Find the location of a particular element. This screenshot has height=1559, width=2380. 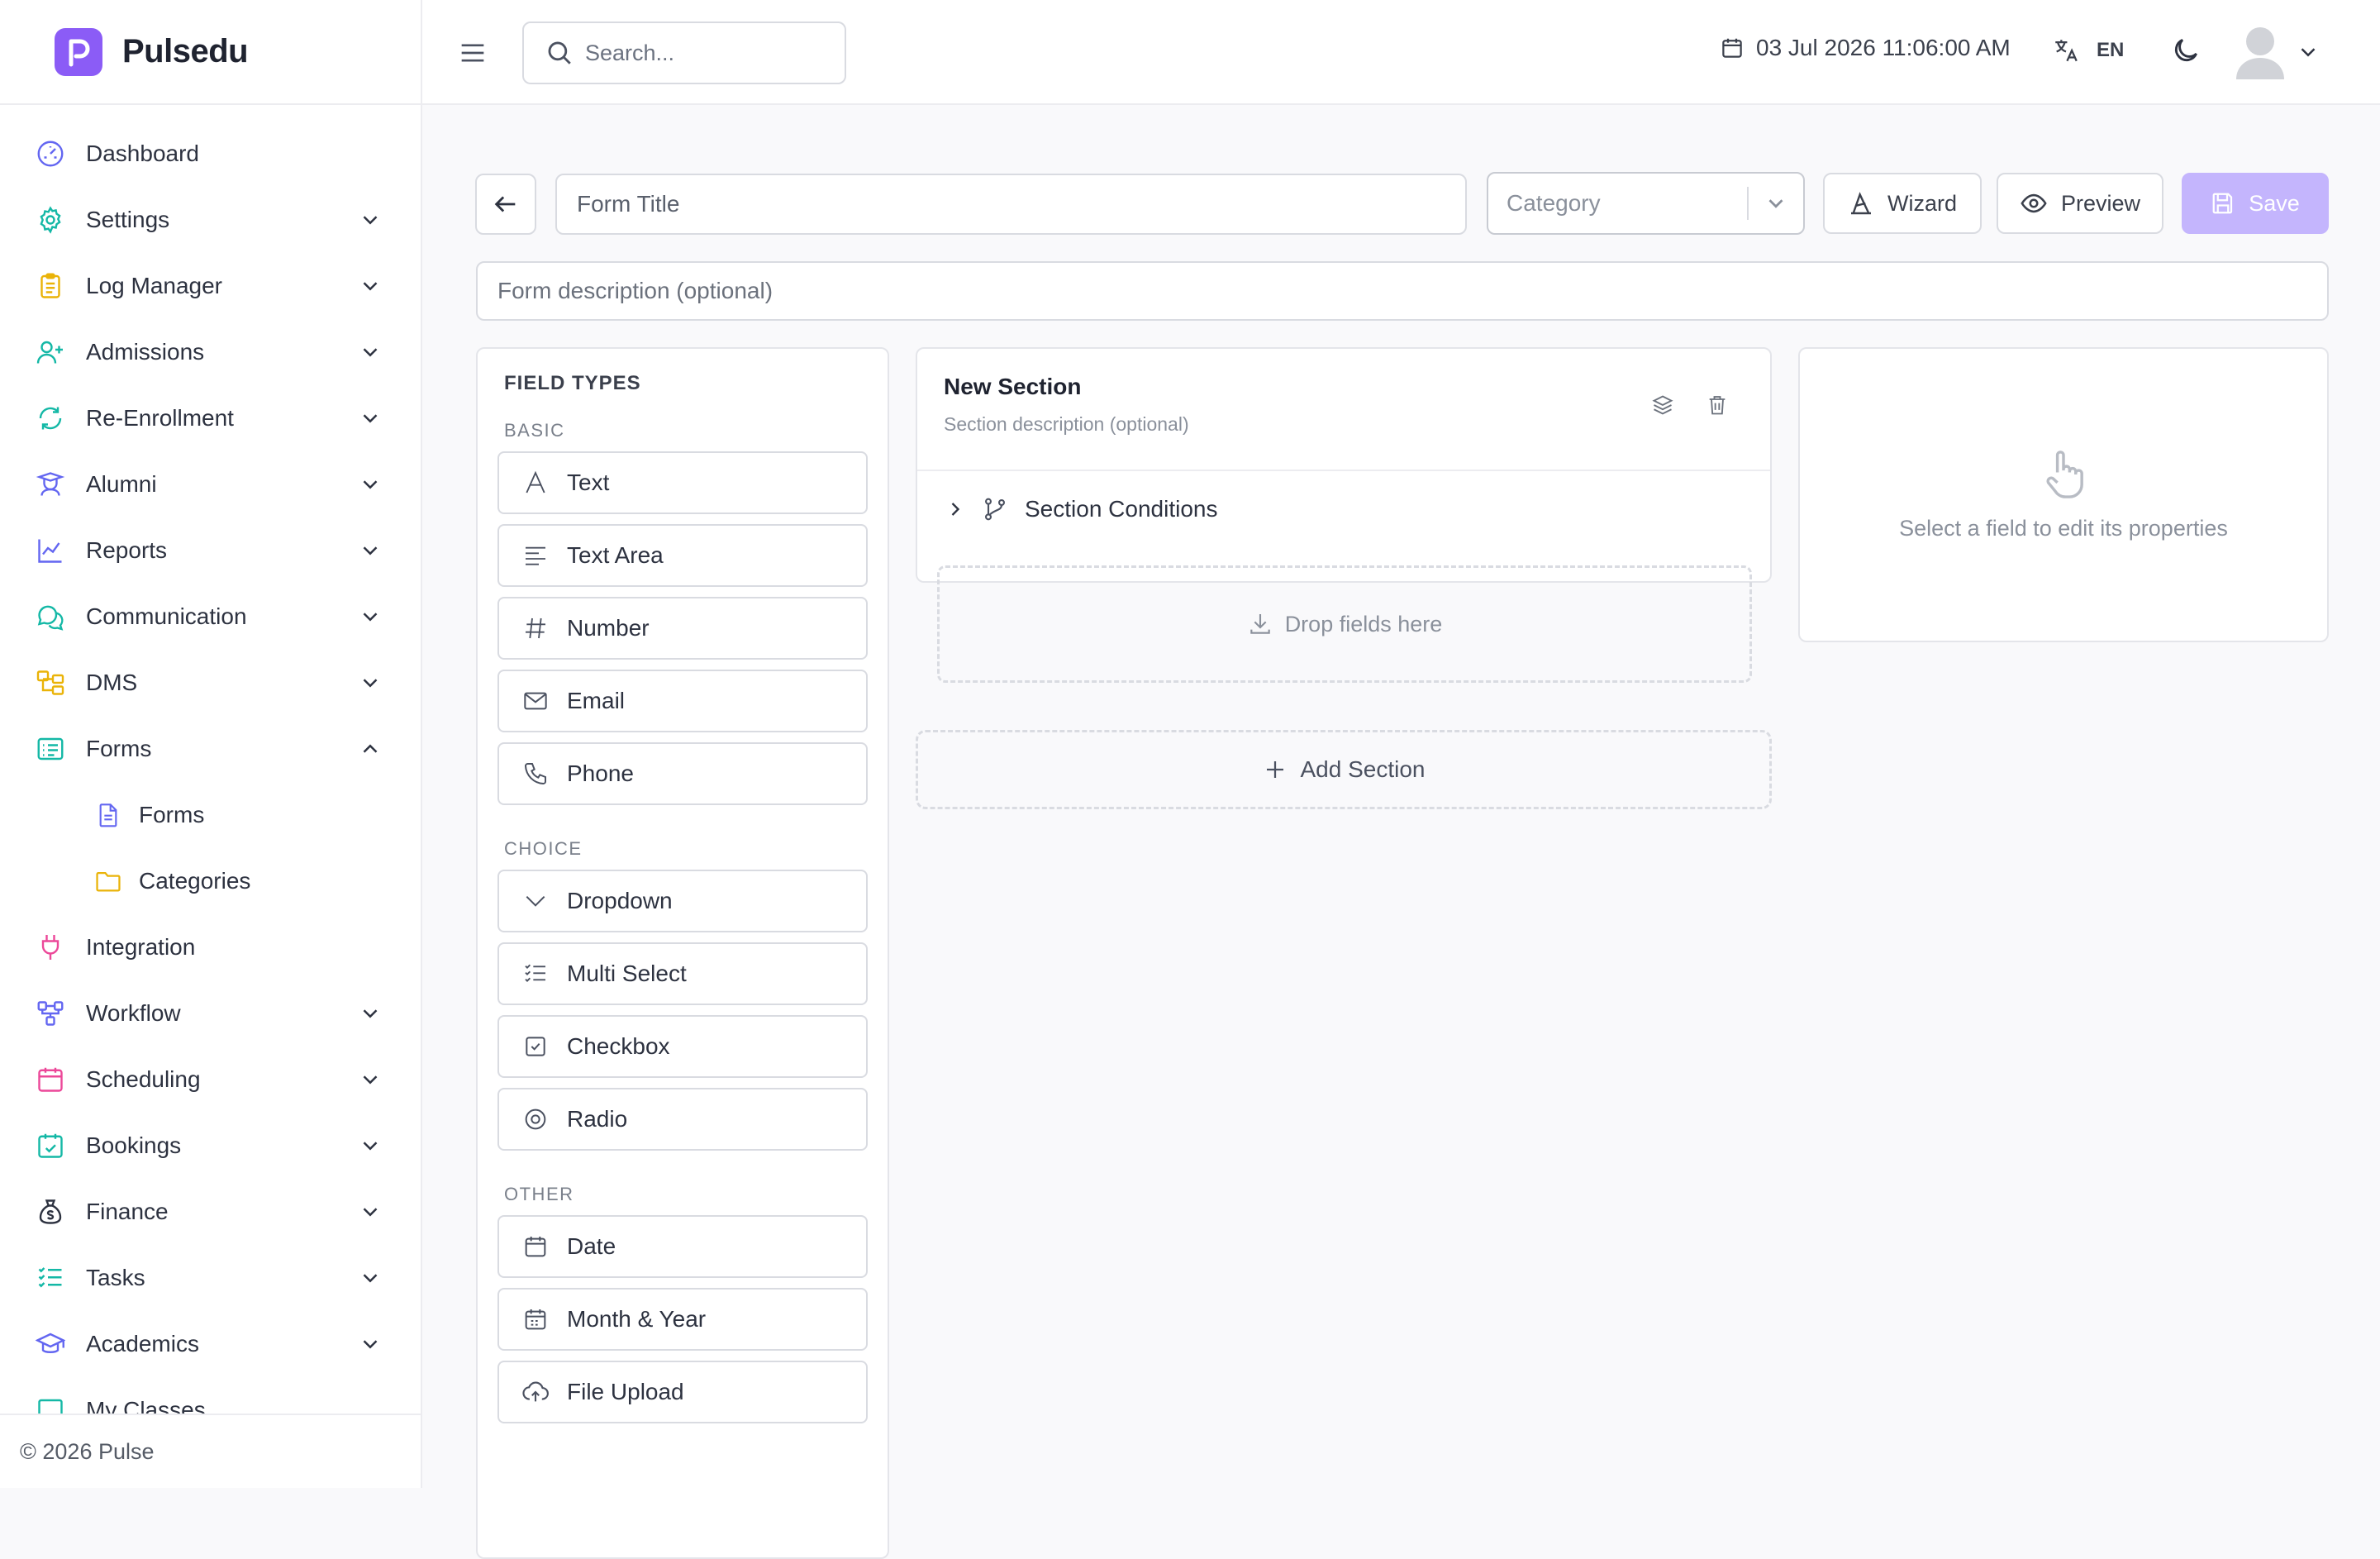

sidebar-subitem-forms: Forms is located at coordinates (210, 815).